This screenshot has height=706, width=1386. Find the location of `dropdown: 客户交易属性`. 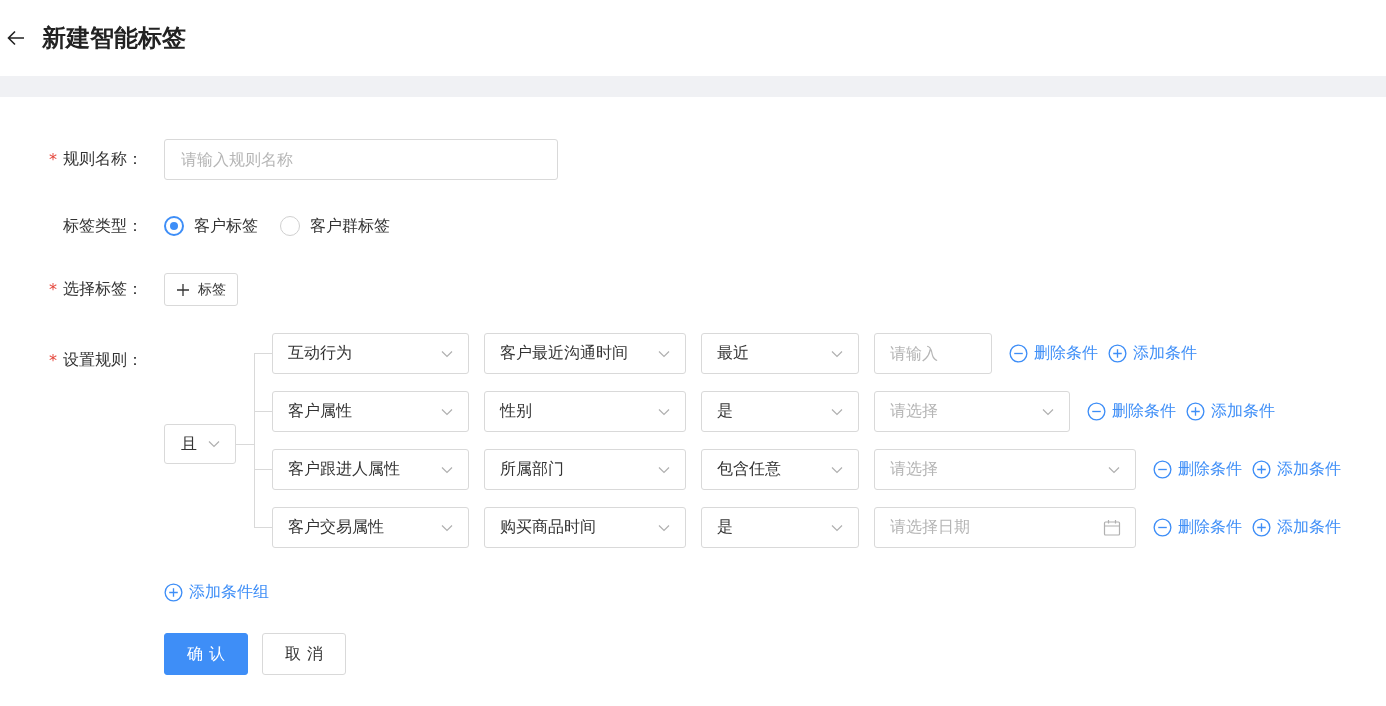

dropdown: 客户交易属性 is located at coordinates (370, 527).